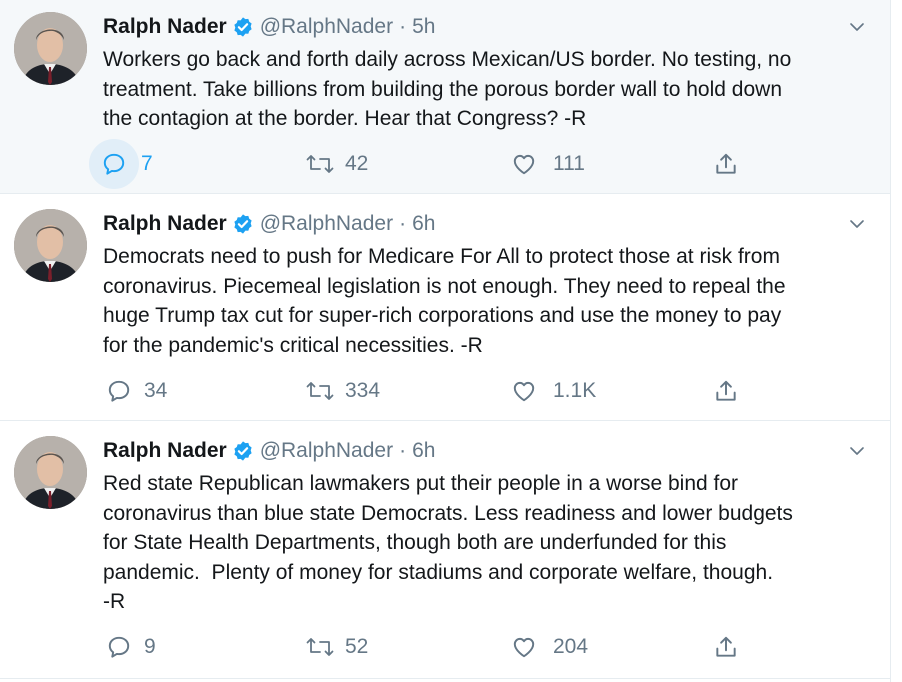 The width and height of the screenshot is (902, 682). I want to click on retweet-count: 52, so click(357, 646).